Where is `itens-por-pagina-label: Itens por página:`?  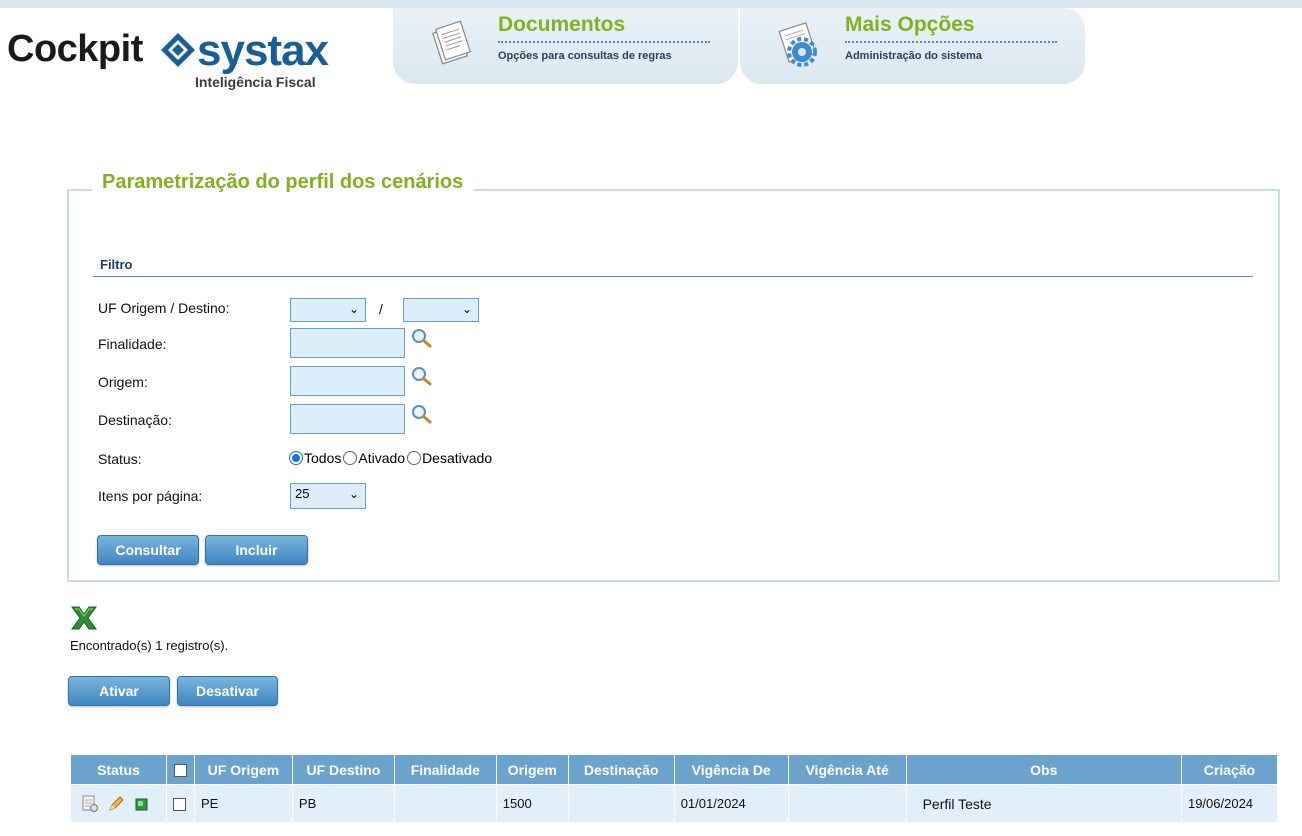
itens-por-pagina-label: Itens por página: is located at coordinates (150, 496).